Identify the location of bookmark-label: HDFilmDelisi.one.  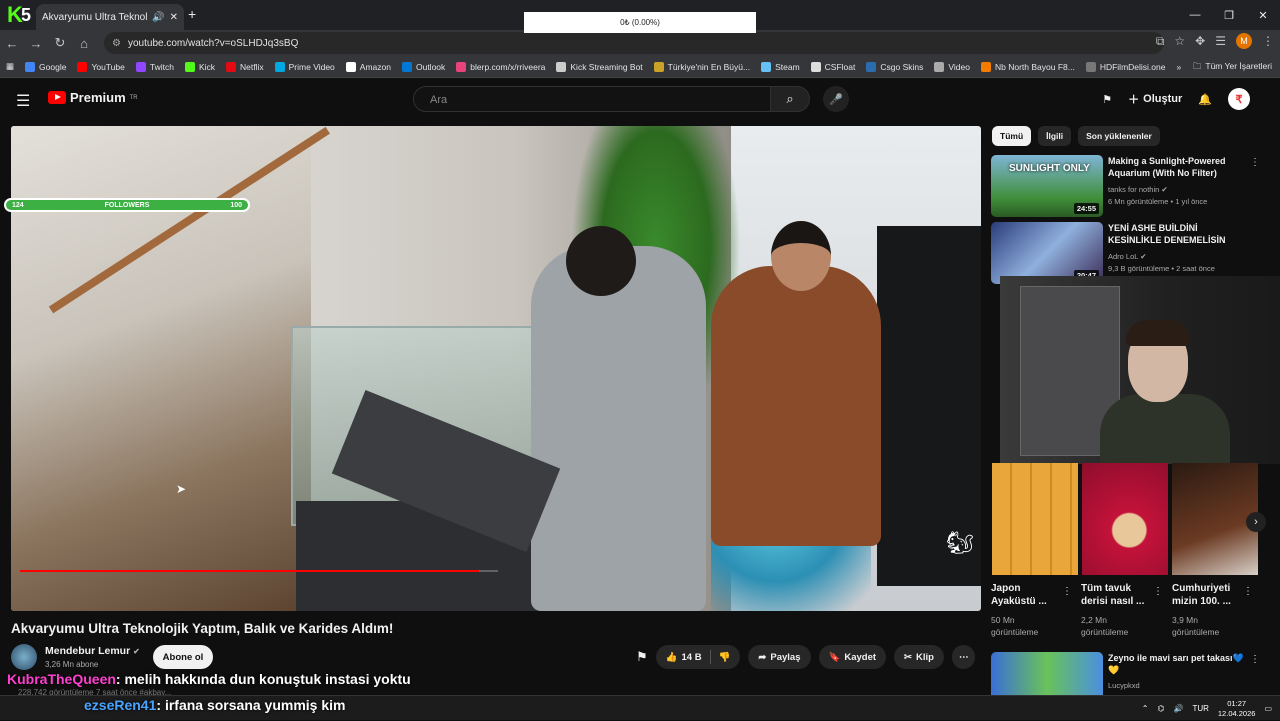
(1132, 66).